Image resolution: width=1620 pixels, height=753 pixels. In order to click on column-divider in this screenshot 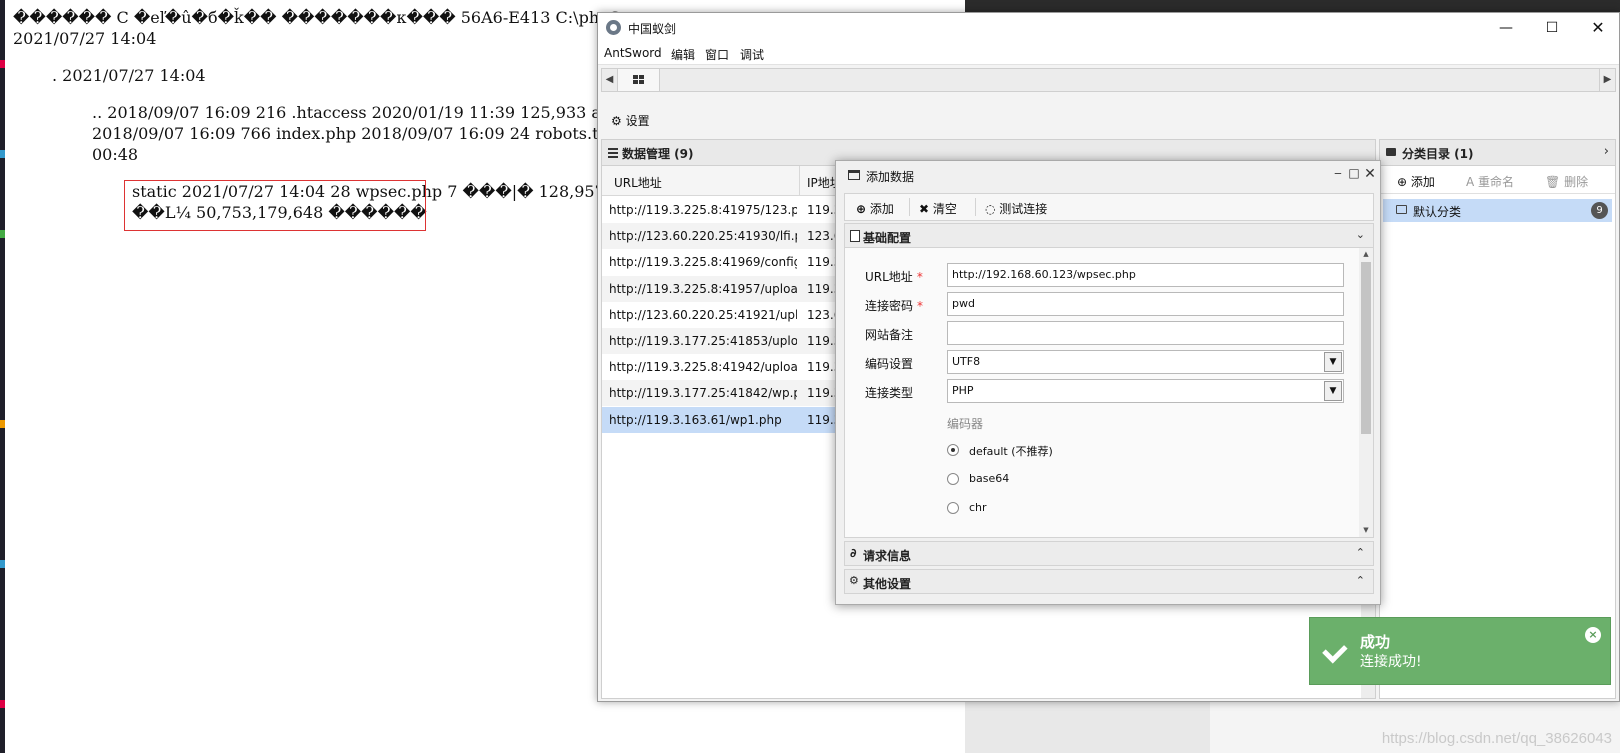, I will do `click(799, 181)`.